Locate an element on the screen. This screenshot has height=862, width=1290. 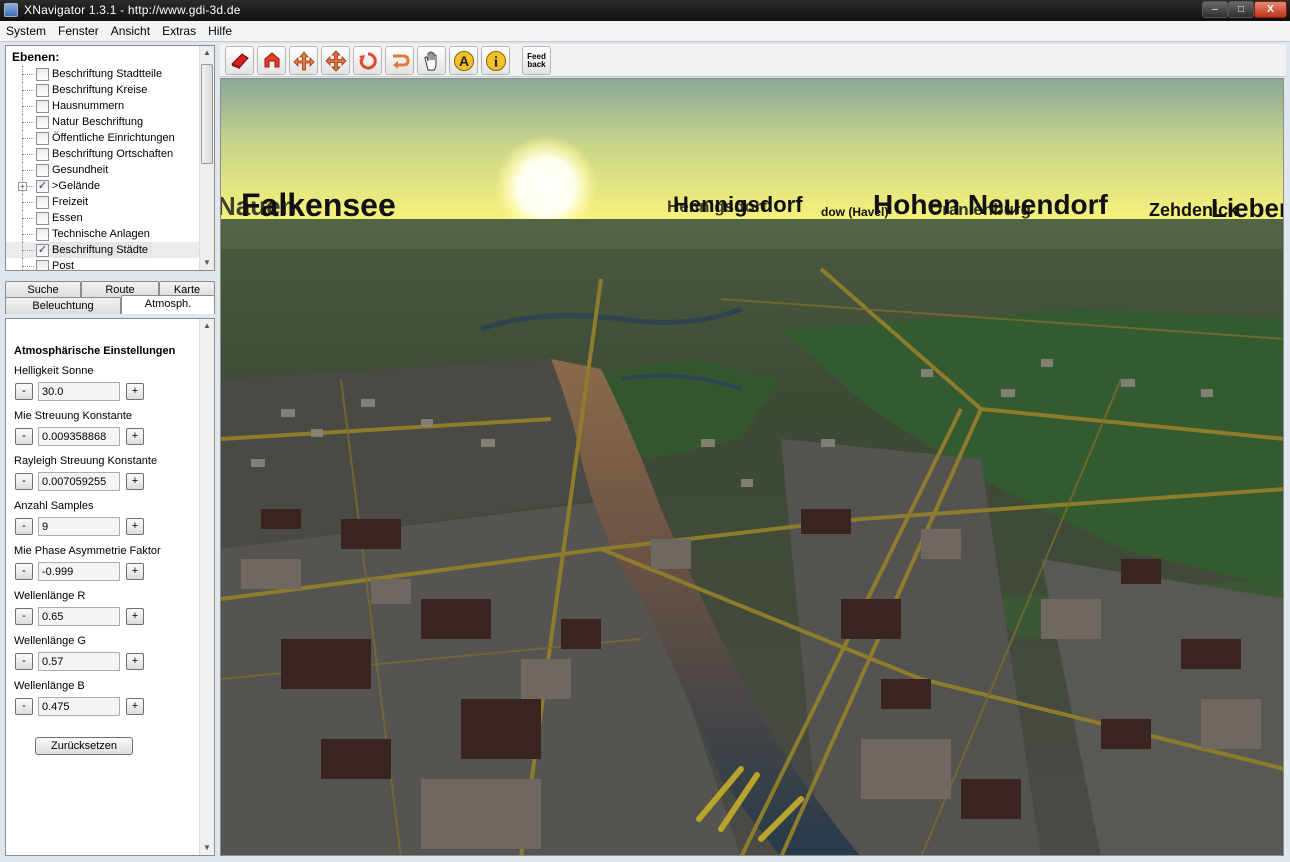
layer-row: Beschriftung Kreise is located at coordinates (104, 90).